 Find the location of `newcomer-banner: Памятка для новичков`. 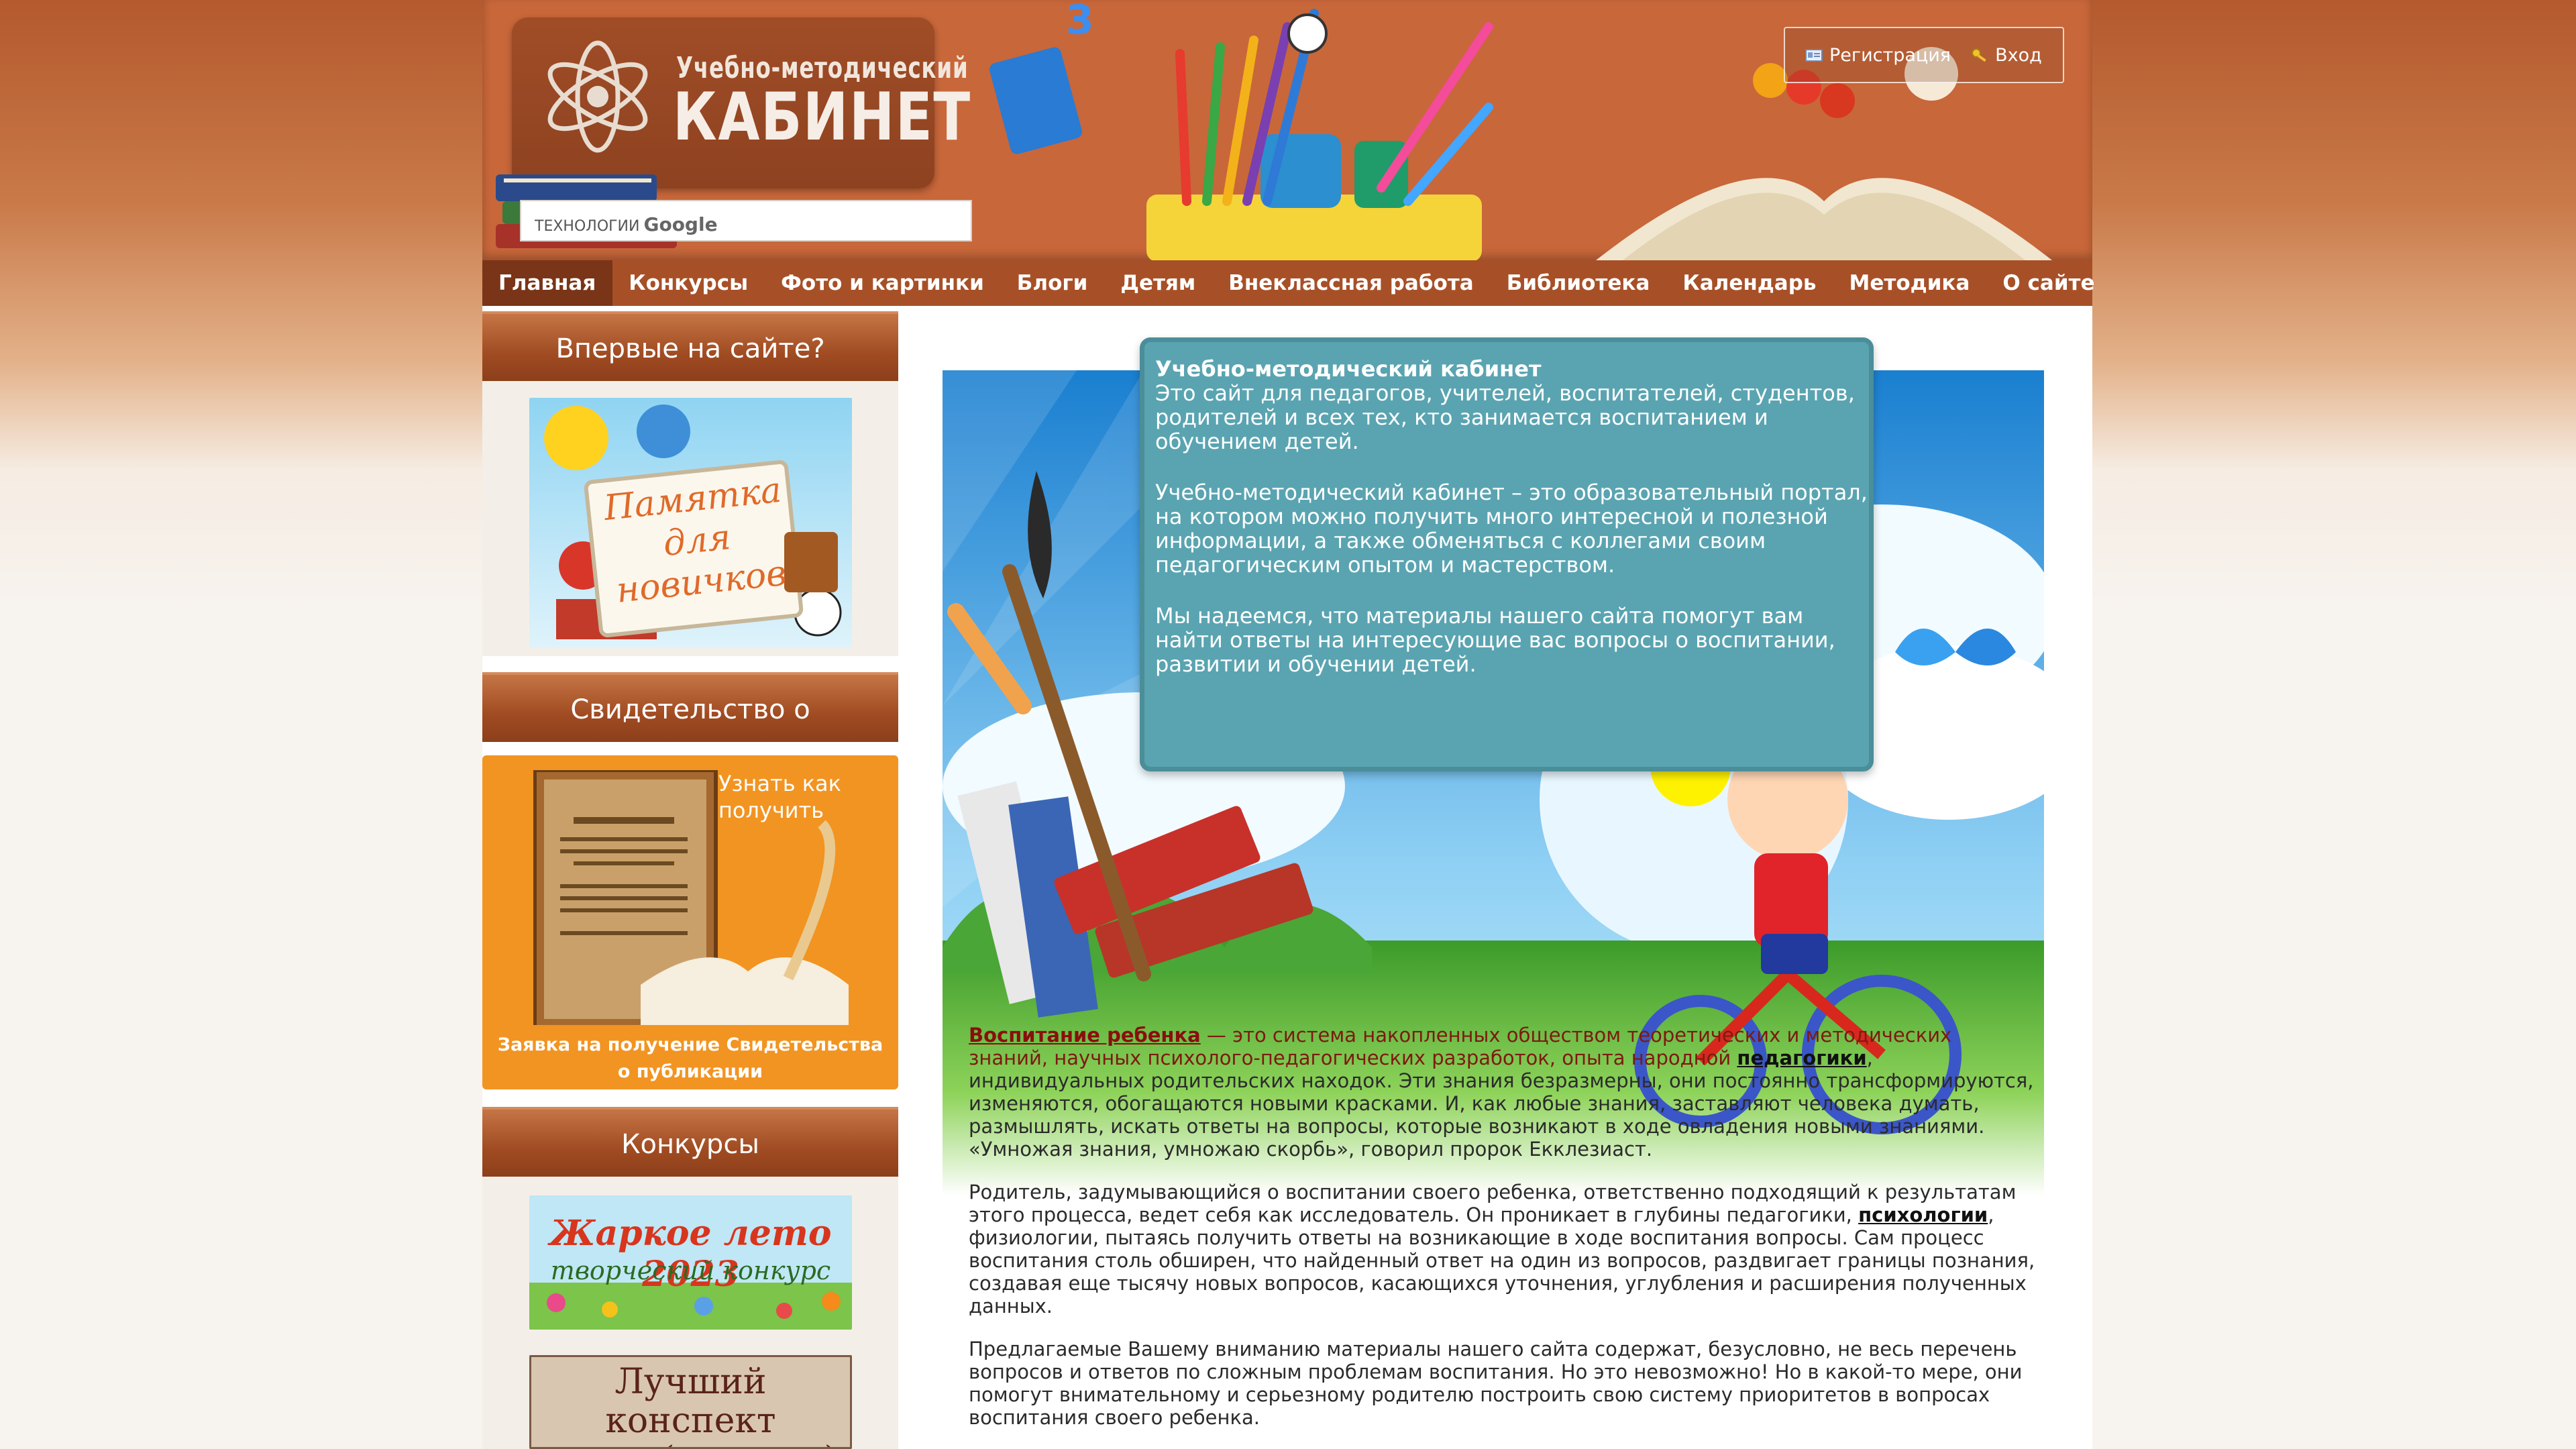

newcomer-banner: Памятка для новичков is located at coordinates (690, 523).